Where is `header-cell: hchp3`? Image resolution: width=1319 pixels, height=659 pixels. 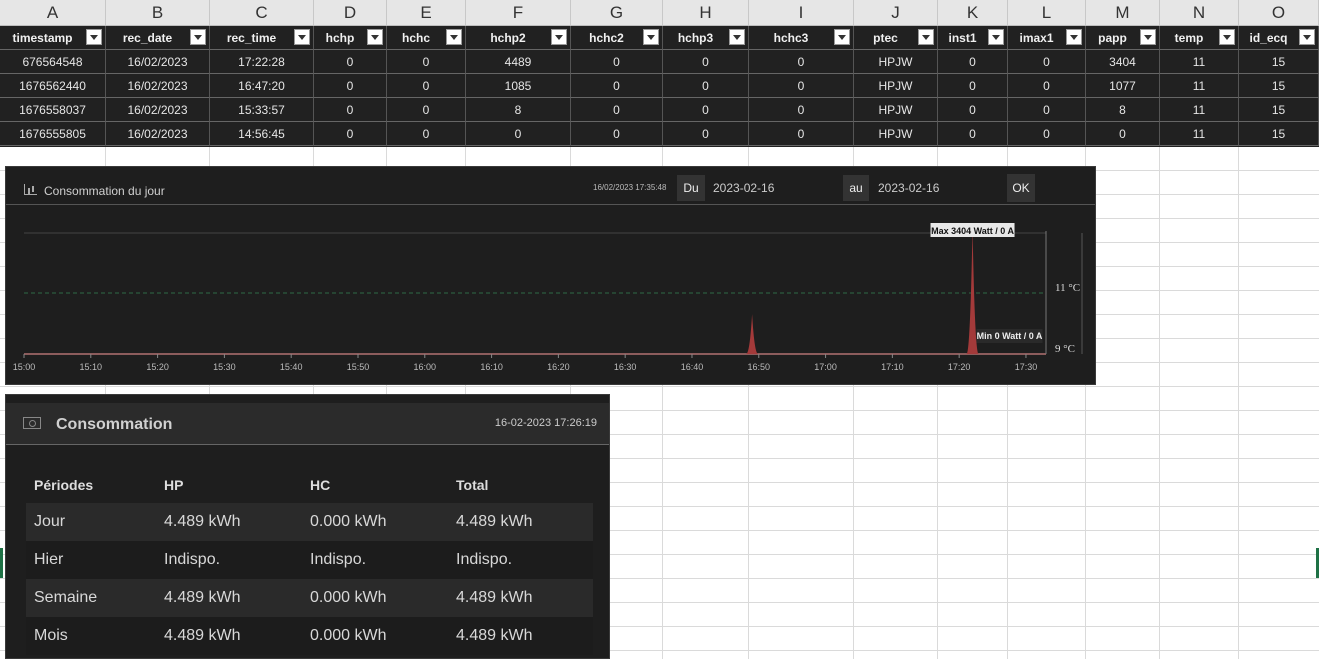
header-cell: hchp3 is located at coordinates (706, 38).